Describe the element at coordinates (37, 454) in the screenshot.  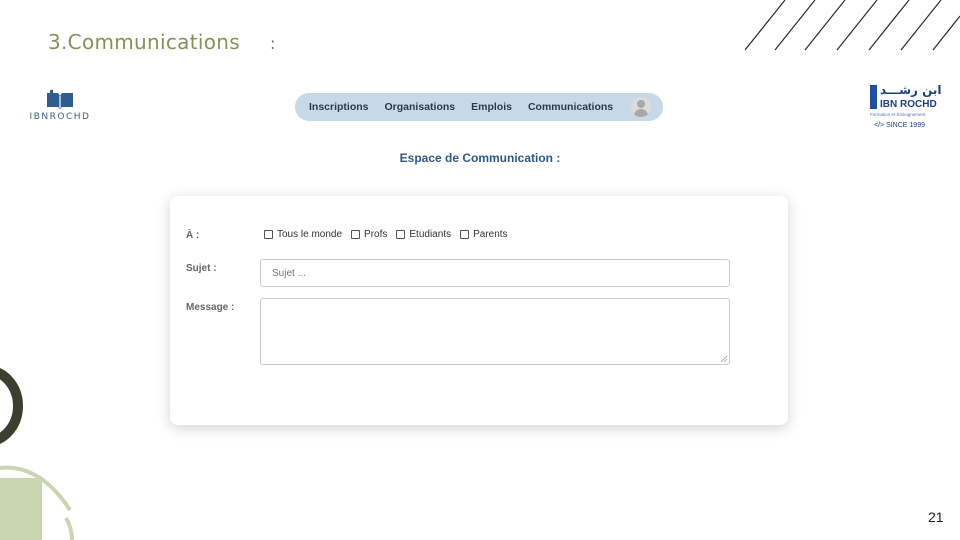
I see `corner-shapes-decoration` at that location.